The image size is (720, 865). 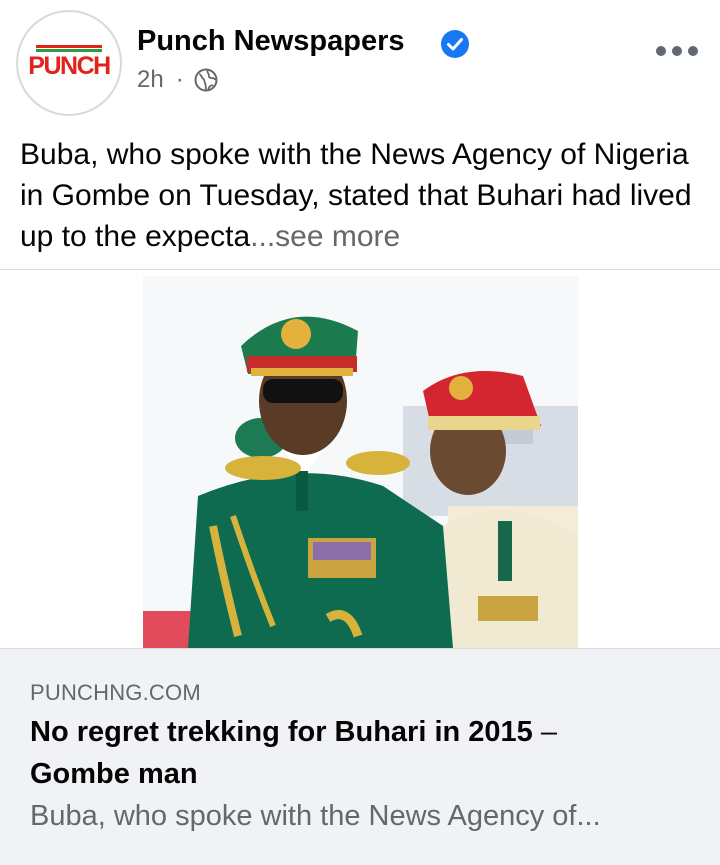 I want to click on link-title-main: No regret trekking for Buhari in 2015, so click(x=281, y=732).